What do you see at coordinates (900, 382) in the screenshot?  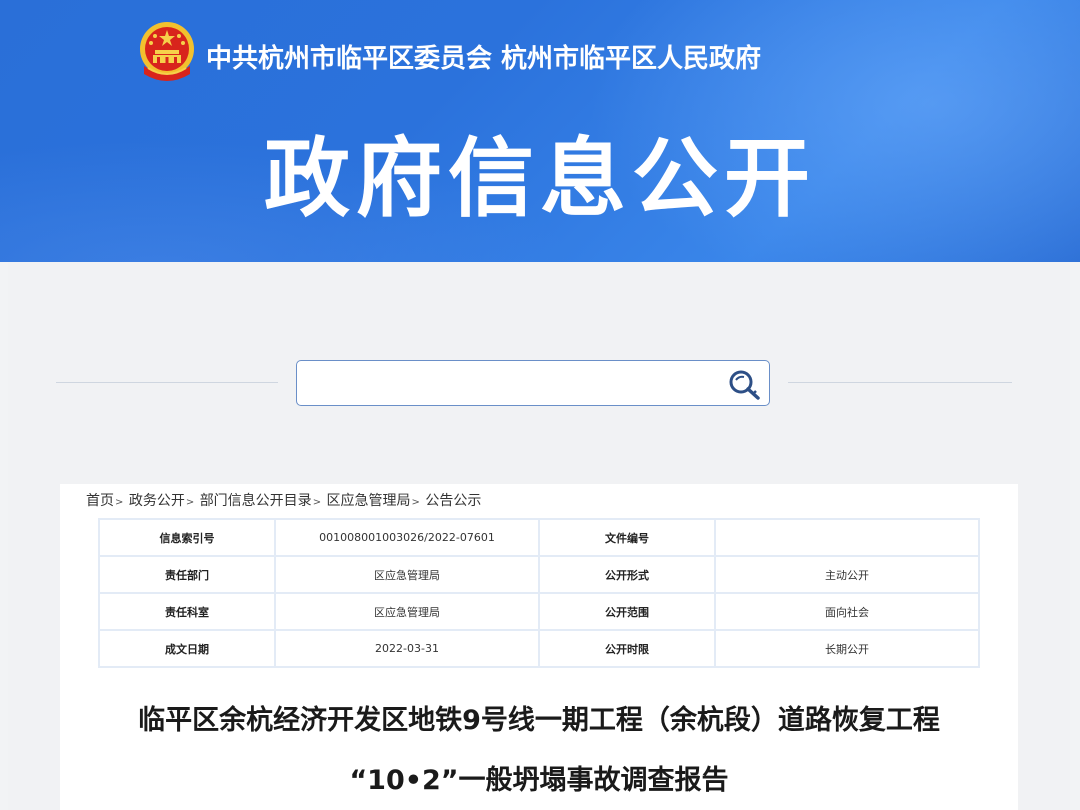 I see `divider-right` at bounding box center [900, 382].